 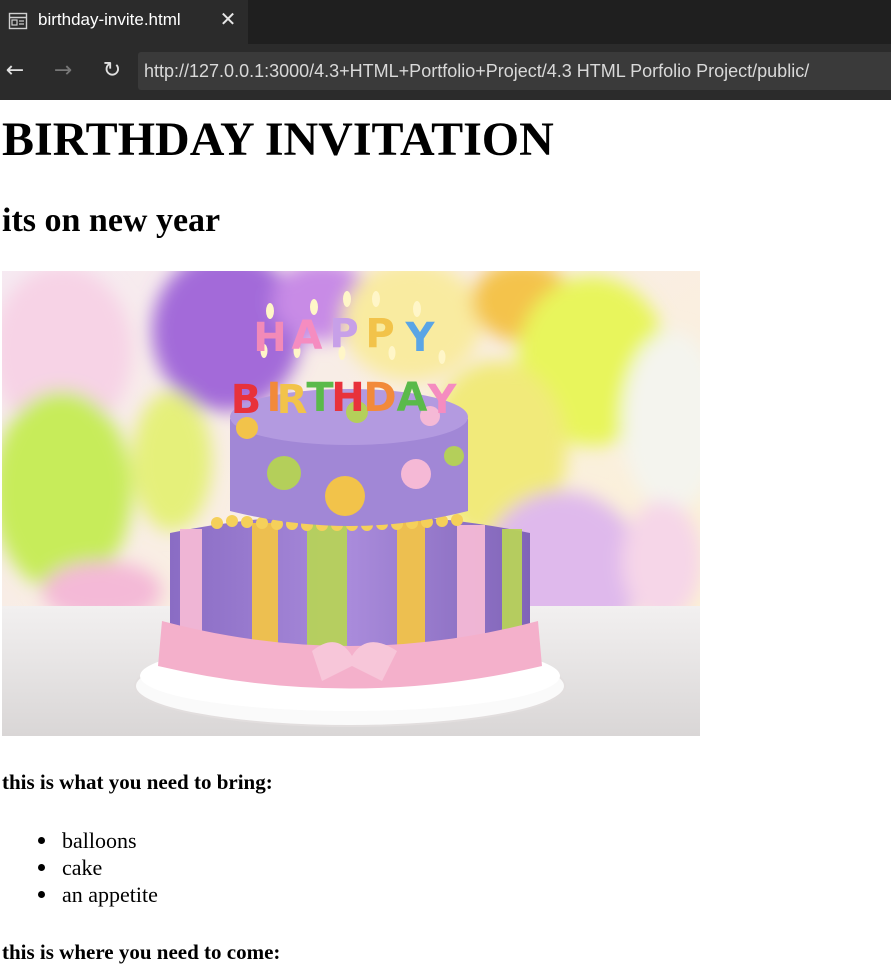 What do you see at coordinates (141, 952) in the screenshot?
I see `where-heading: this is where you need to come:` at bounding box center [141, 952].